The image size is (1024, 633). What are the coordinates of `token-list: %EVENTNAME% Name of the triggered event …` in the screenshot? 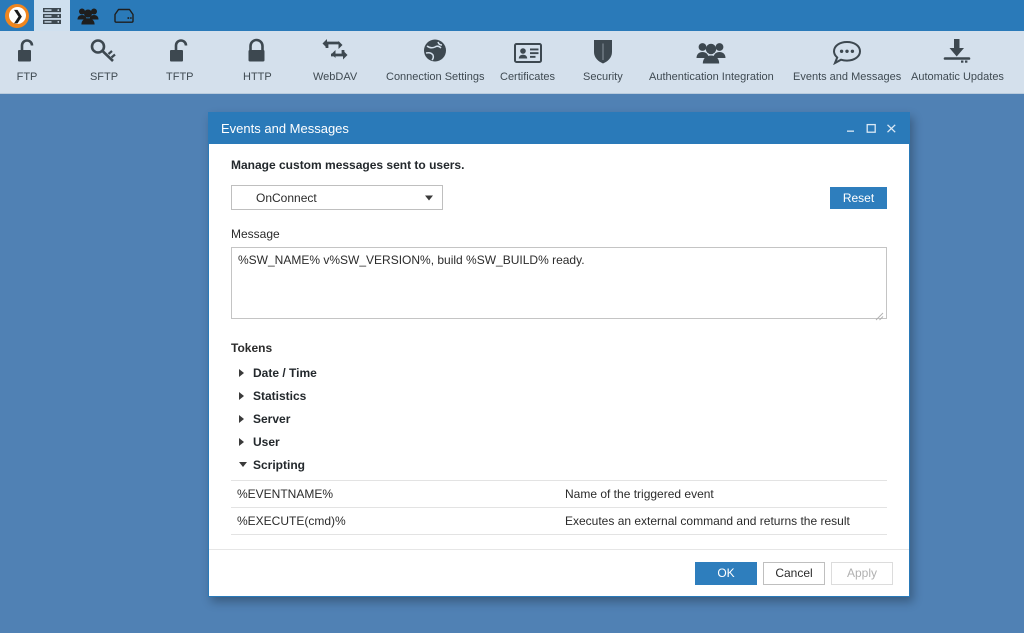 It's located at (559, 507).